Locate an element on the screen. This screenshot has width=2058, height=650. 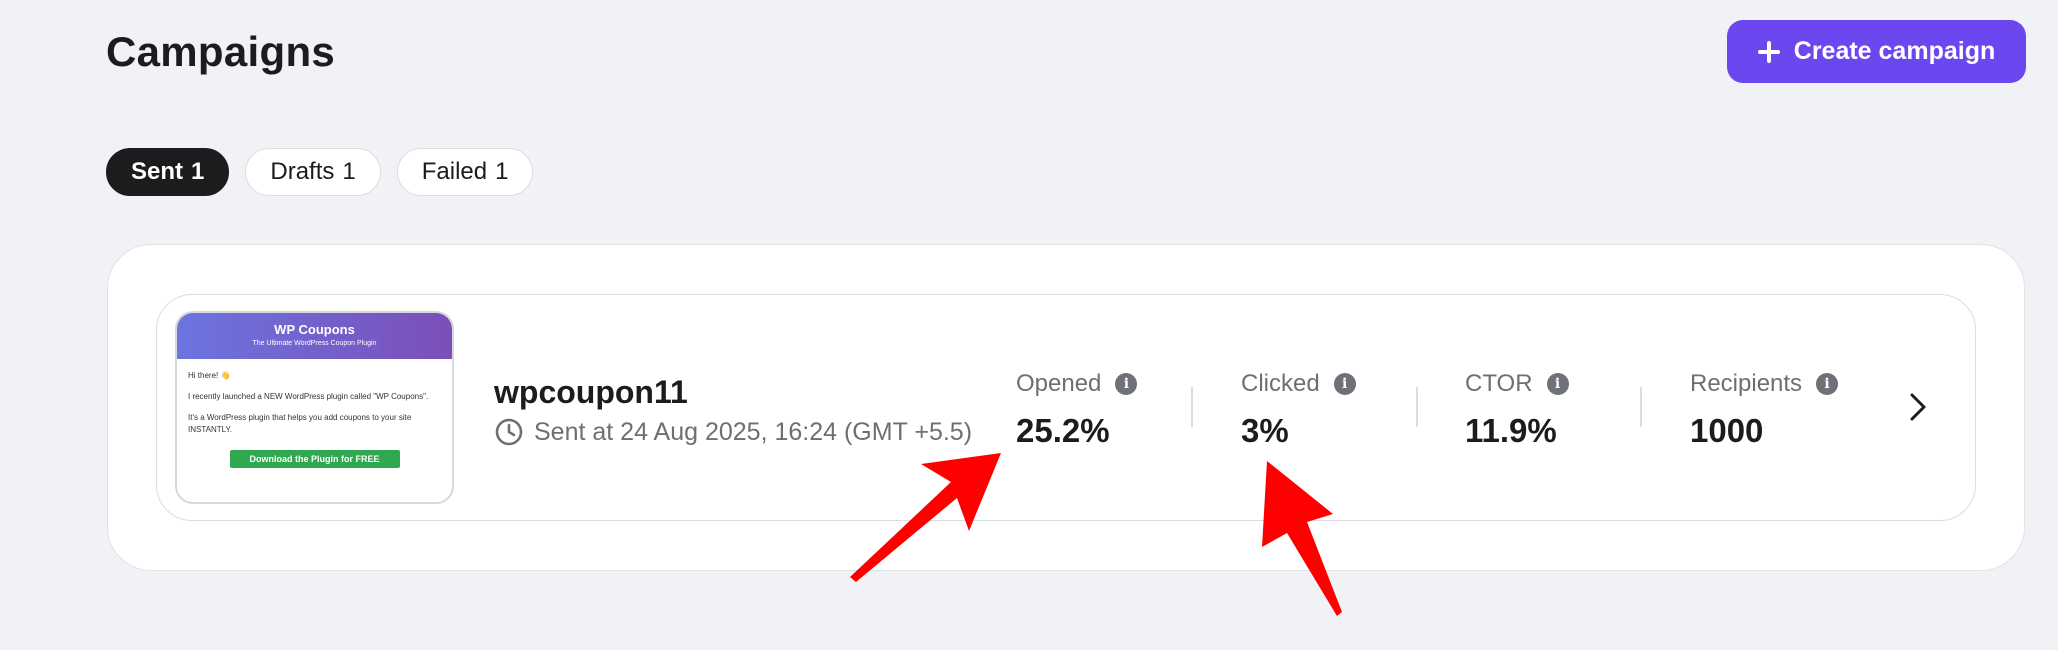
create-campaign-button: Create campaign is located at coordinates (1876, 51).